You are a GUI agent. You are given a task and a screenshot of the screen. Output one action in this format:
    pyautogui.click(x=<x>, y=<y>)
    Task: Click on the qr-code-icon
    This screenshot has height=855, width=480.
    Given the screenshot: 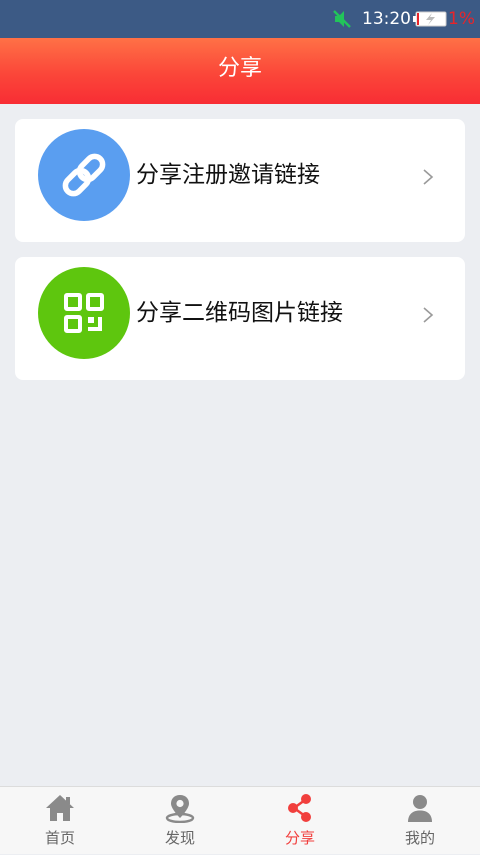 What is the action you would take?
    pyautogui.click(x=84, y=313)
    